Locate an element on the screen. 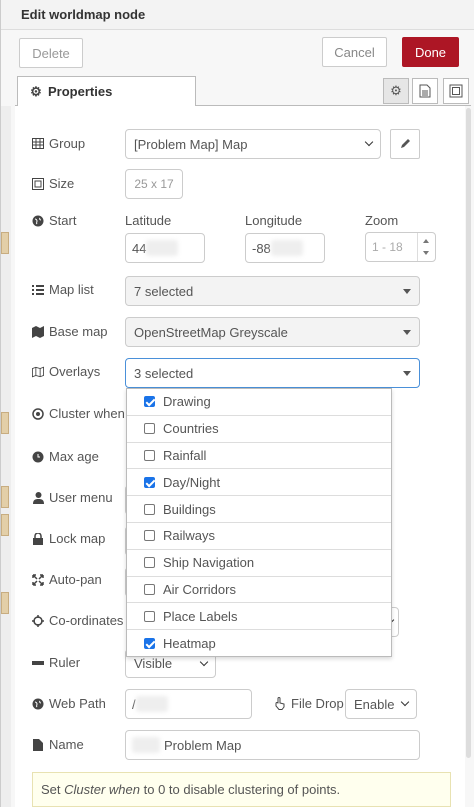 This screenshot has height=807, width=474. overlay-option-label: Heatmap is located at coordinates (189, 644).